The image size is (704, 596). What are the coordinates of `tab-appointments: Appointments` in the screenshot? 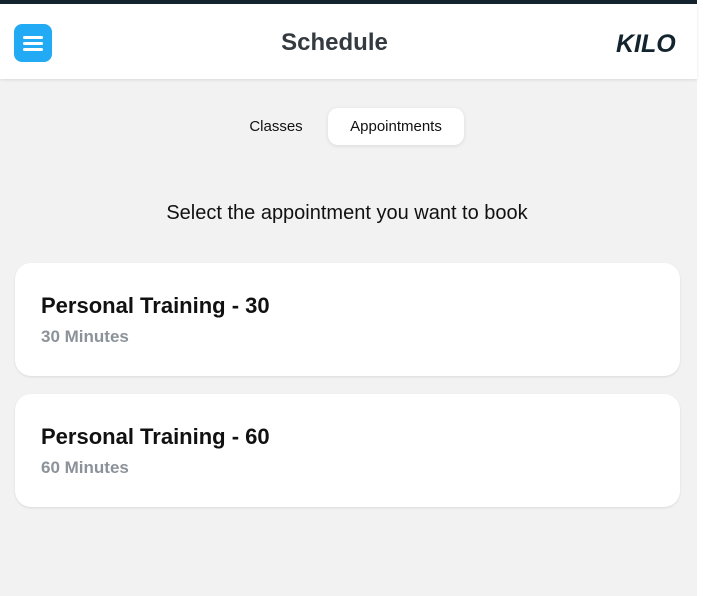 It's located at (396, 126).